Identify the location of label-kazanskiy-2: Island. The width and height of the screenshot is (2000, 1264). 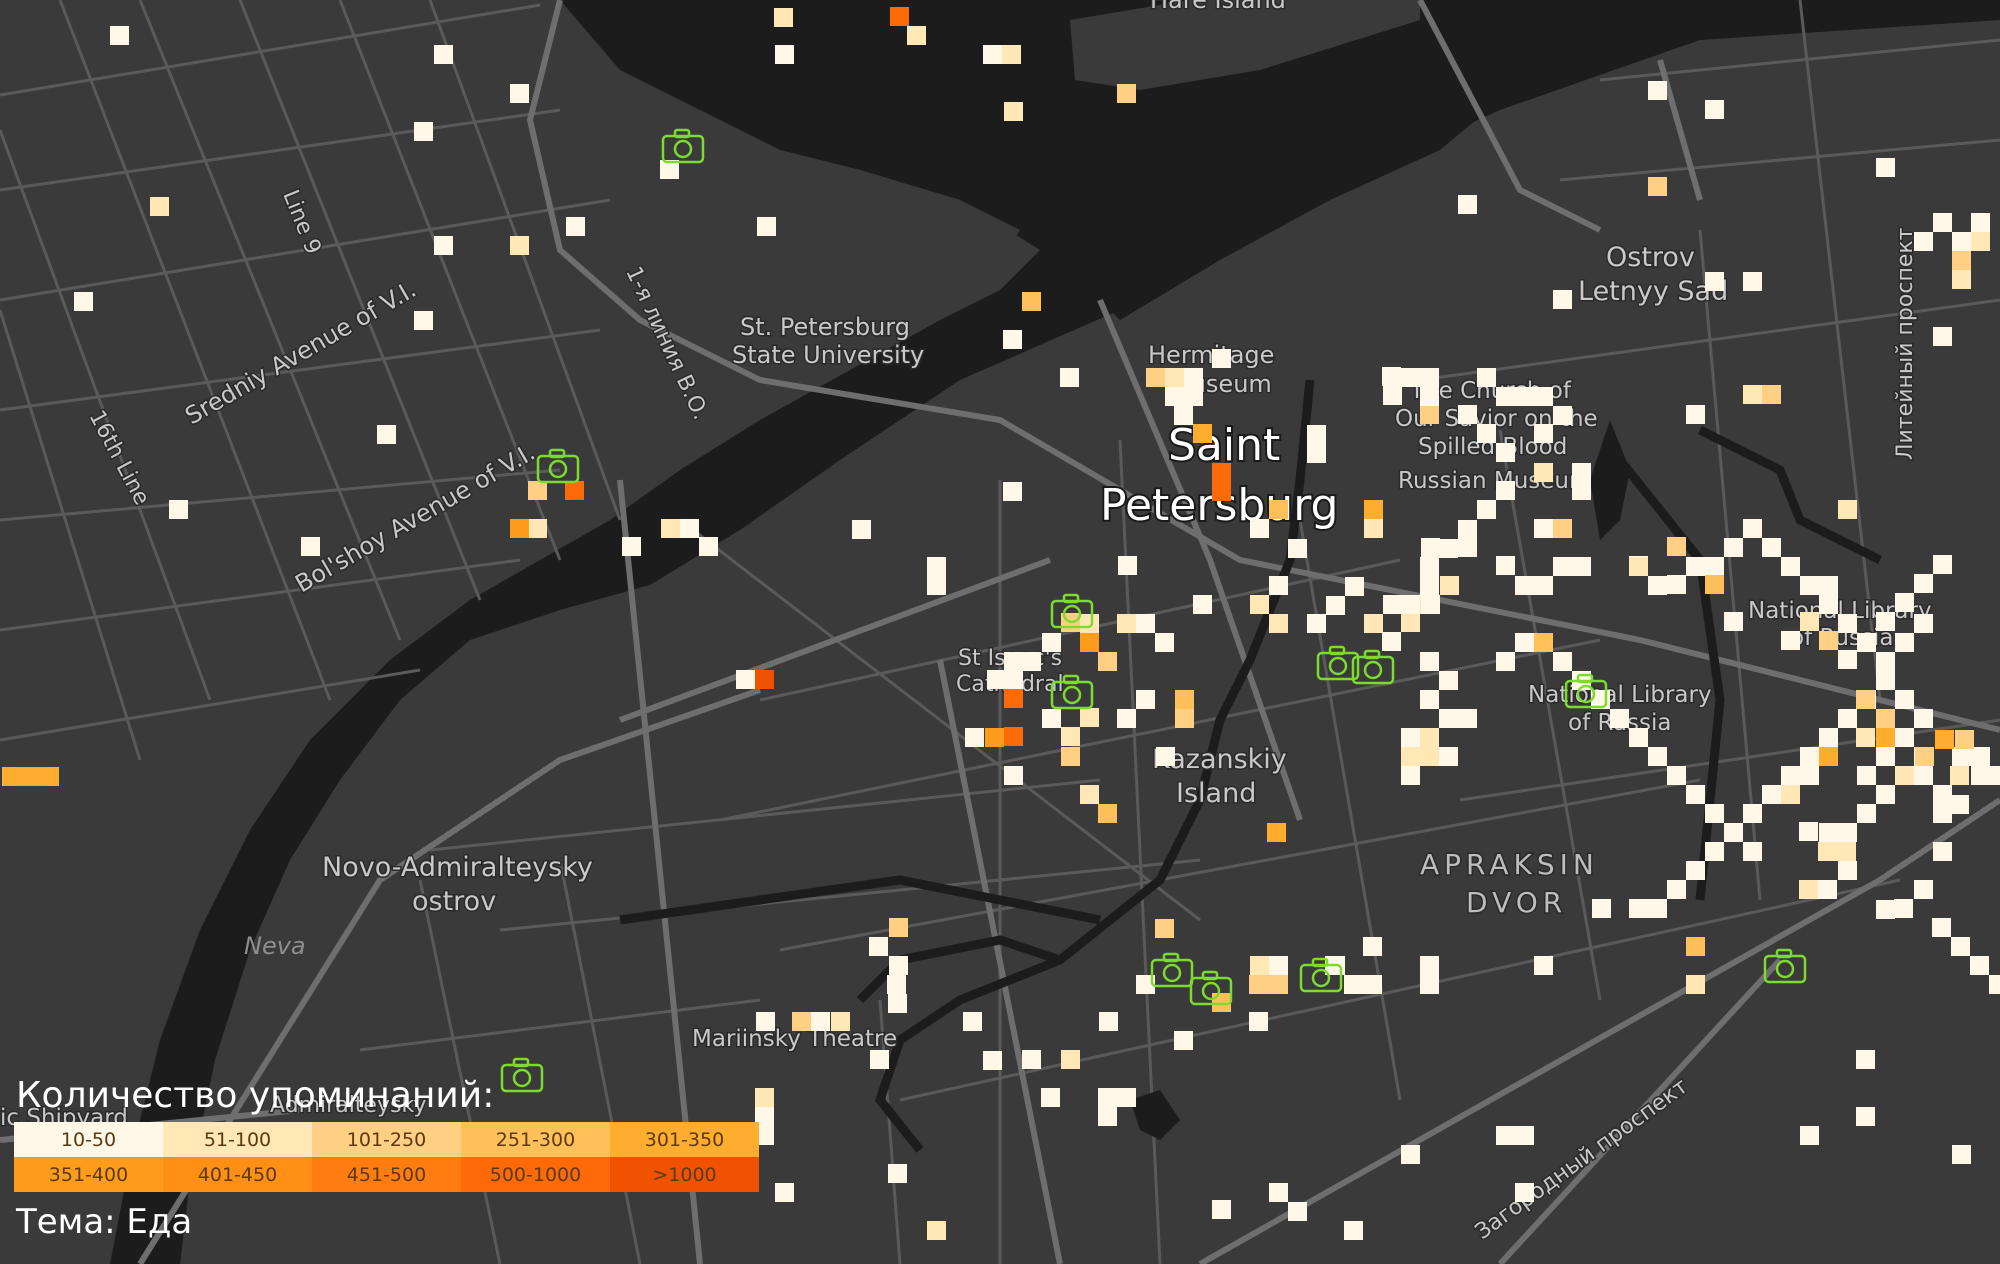
(1216, 793).